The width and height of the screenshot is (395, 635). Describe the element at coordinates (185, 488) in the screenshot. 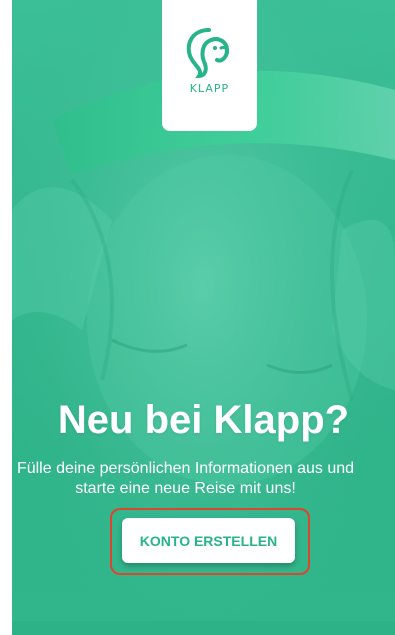

I see `hero-subtext-line-2: starte eine neue Reise mit uns!` at that location.